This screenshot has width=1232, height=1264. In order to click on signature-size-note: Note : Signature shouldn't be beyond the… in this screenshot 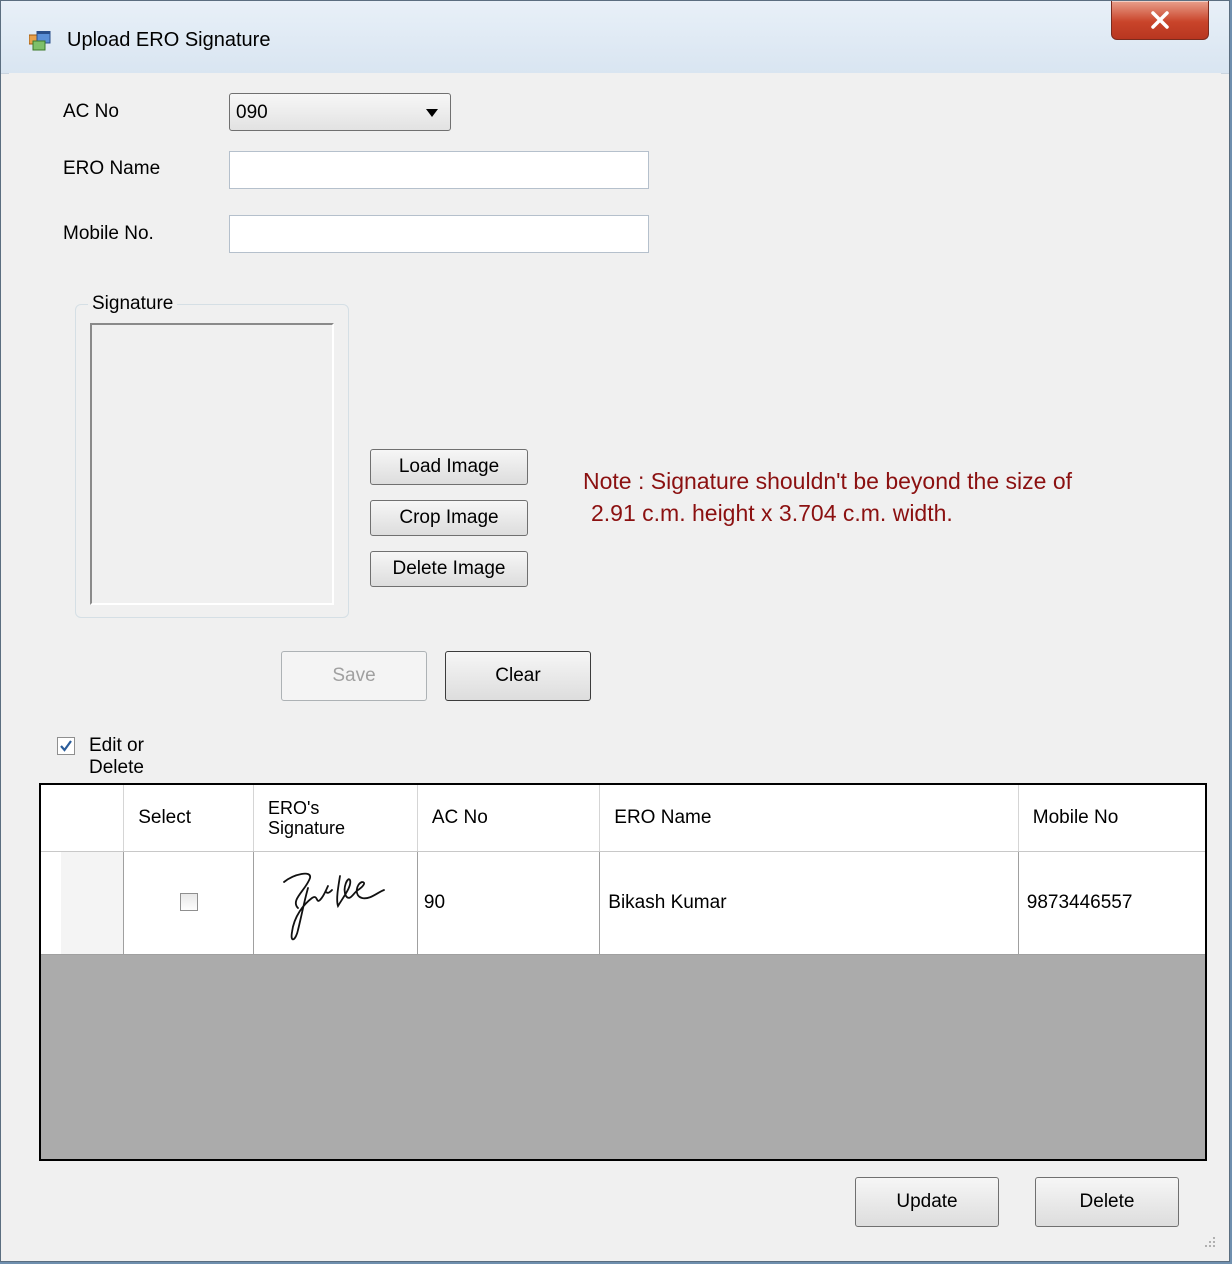, I will do `click(827, 497)`.